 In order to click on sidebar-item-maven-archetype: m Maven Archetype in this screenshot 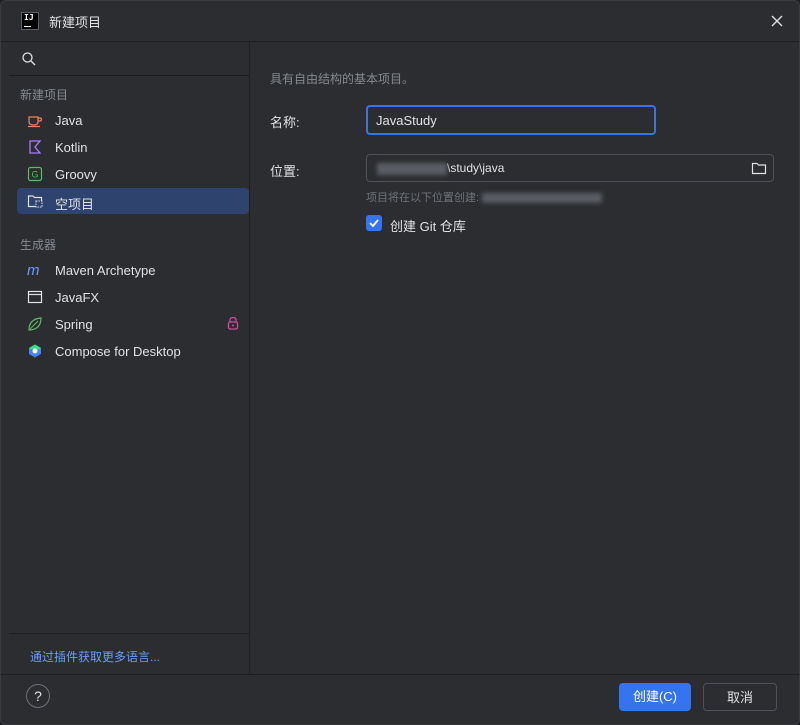, I will do `click(133, 270)`.